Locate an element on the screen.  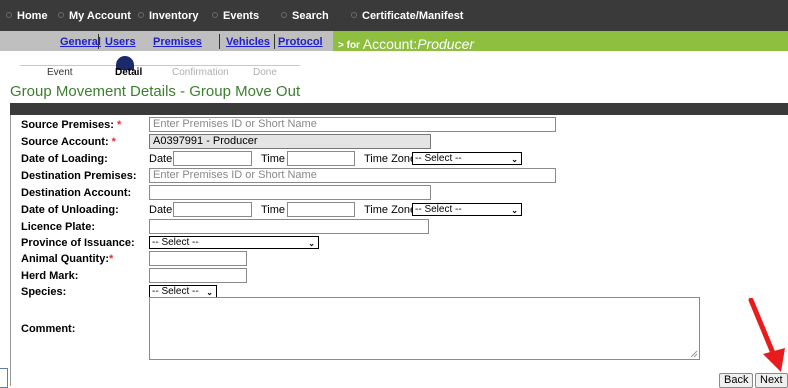
unloading-timezone-label: Time Zone is located at coordinates (390, 210).